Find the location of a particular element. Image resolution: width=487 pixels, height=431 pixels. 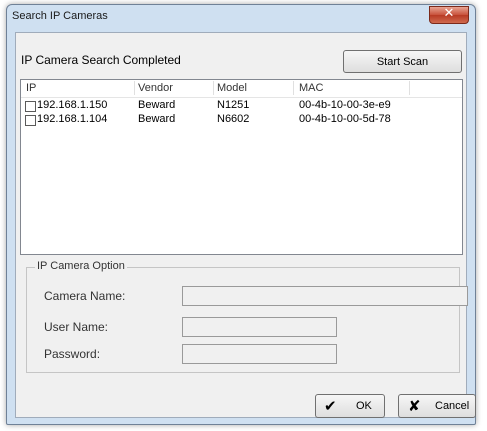

password-label: Password: is located at coordinates (72, 354).